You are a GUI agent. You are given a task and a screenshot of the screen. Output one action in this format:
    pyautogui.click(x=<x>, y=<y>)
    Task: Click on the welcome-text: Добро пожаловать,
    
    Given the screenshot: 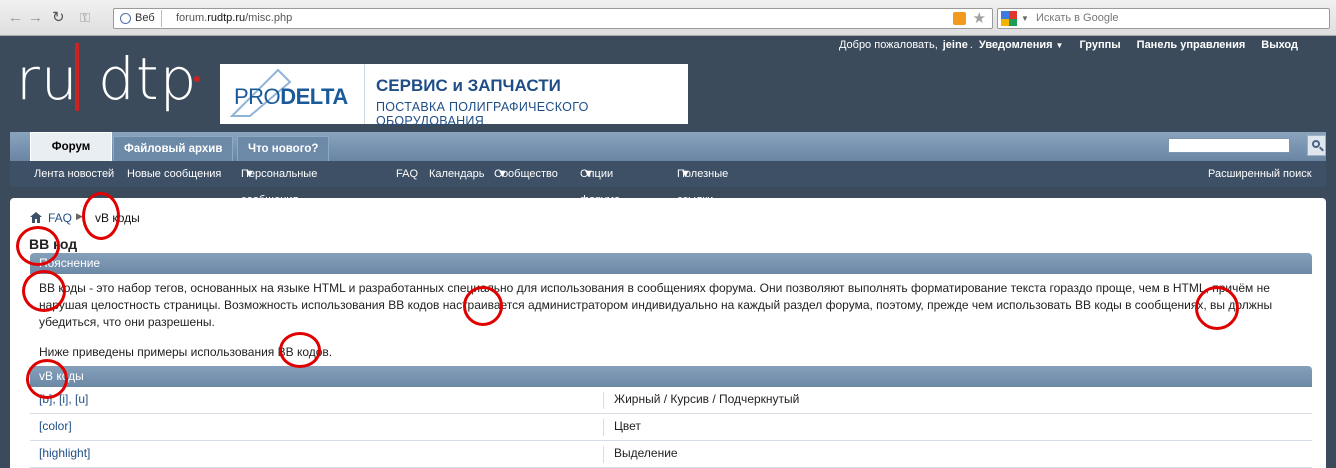 What is the action you would take?
    pyautogui.click(x=888, y=45)
    